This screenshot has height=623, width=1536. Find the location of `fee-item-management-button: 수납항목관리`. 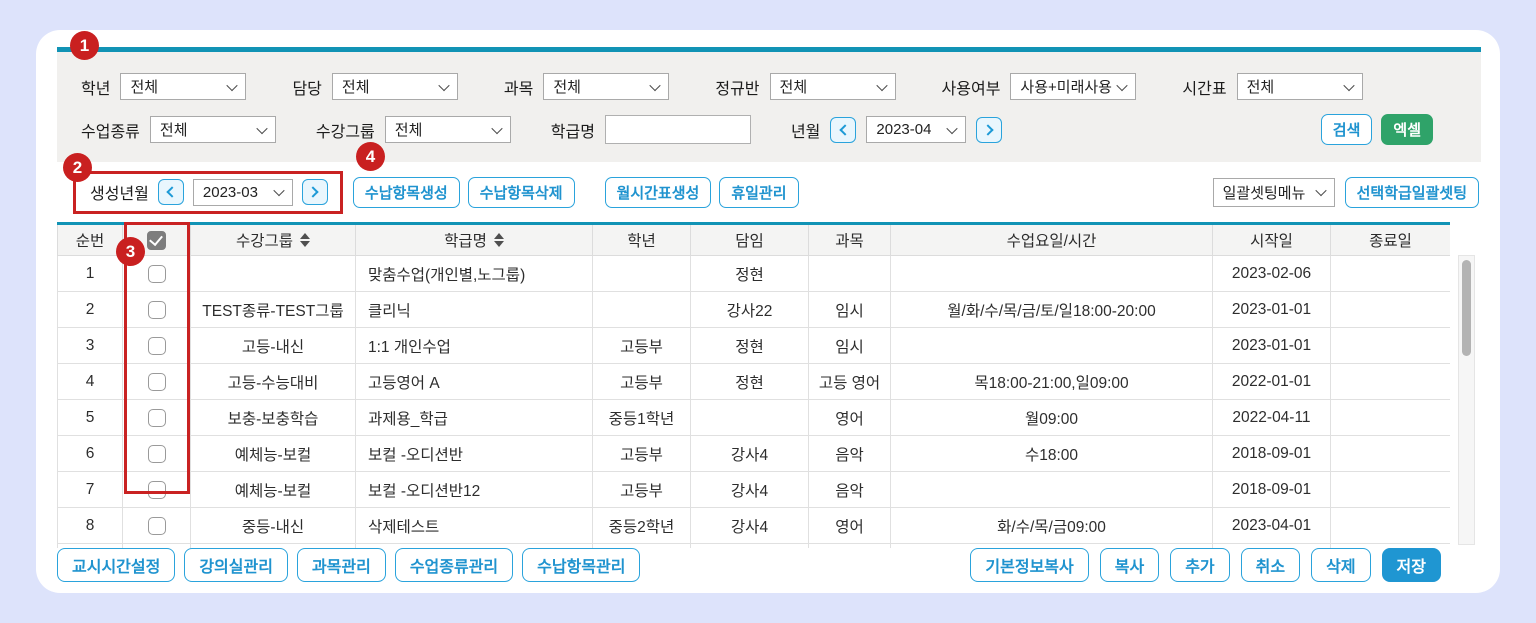

fee-item-management-button: 수납항목관리 is located at coordinates (581, 565).